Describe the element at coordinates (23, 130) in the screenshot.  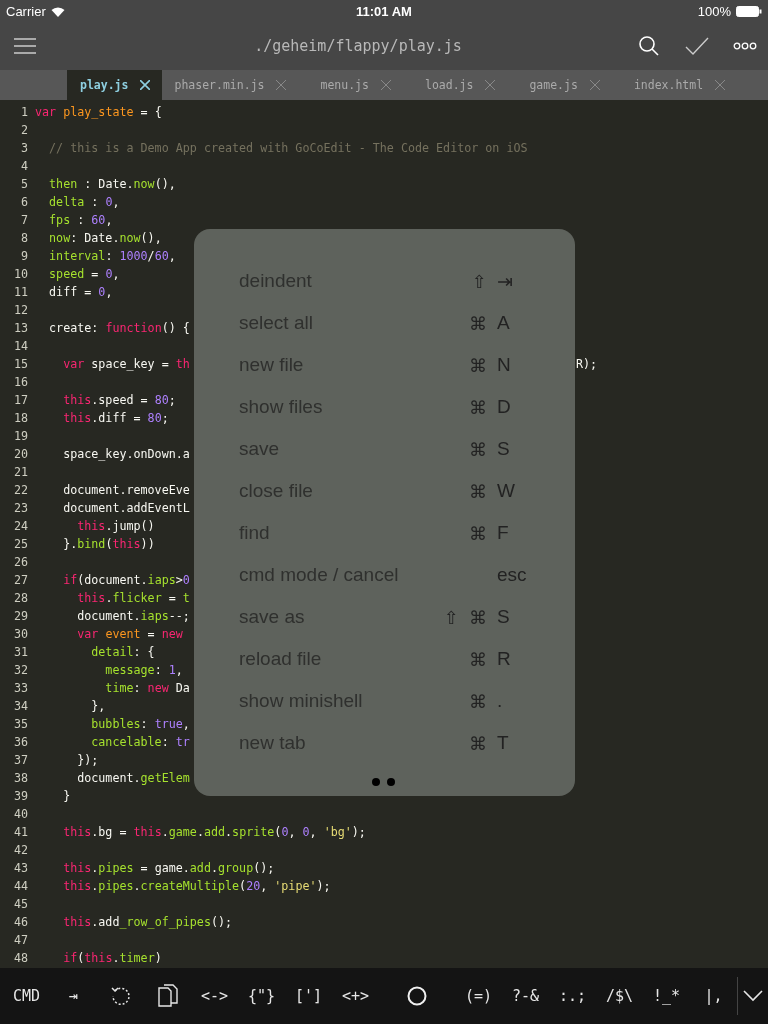
I see `line-number: 2` at that location.